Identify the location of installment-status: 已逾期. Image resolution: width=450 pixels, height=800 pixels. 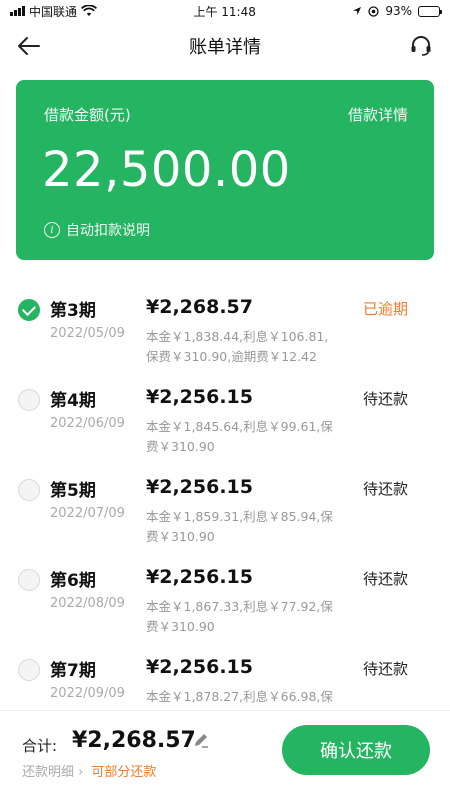
(385, 309).